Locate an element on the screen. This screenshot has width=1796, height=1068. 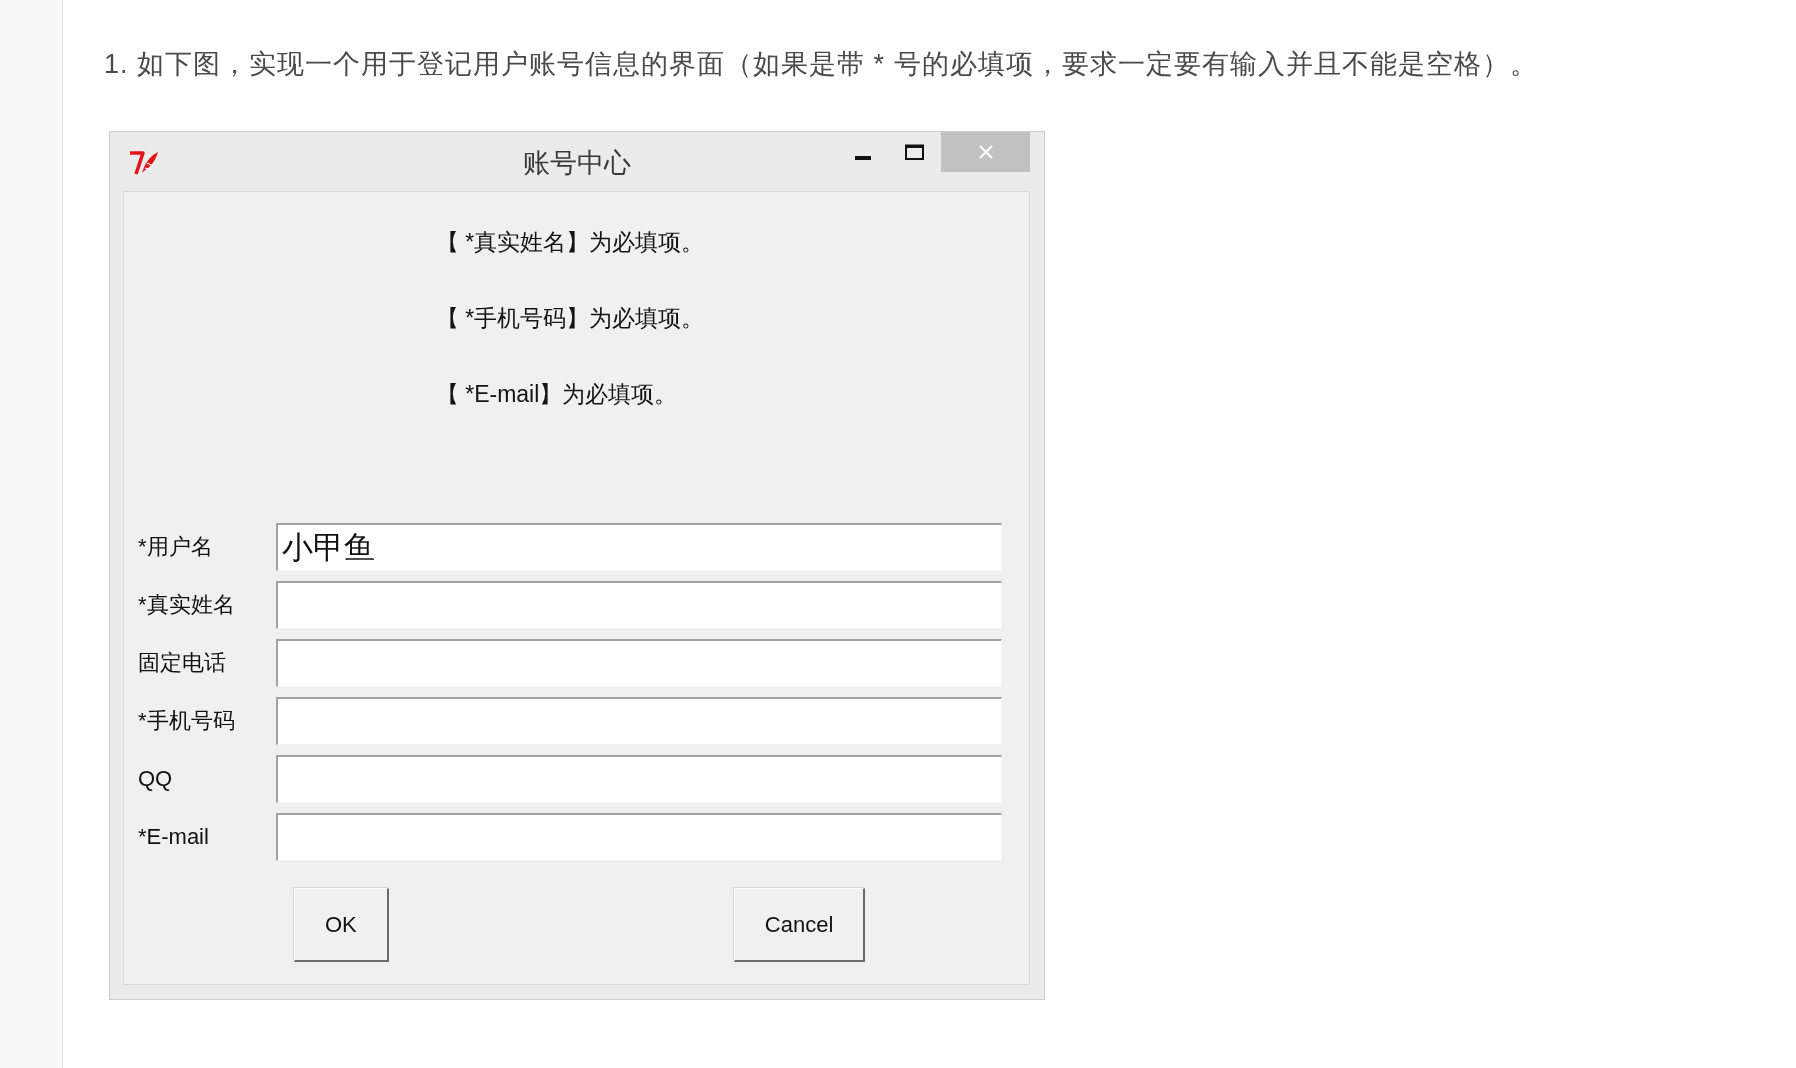
field-label: QQ is located at coordinates (156, 779).